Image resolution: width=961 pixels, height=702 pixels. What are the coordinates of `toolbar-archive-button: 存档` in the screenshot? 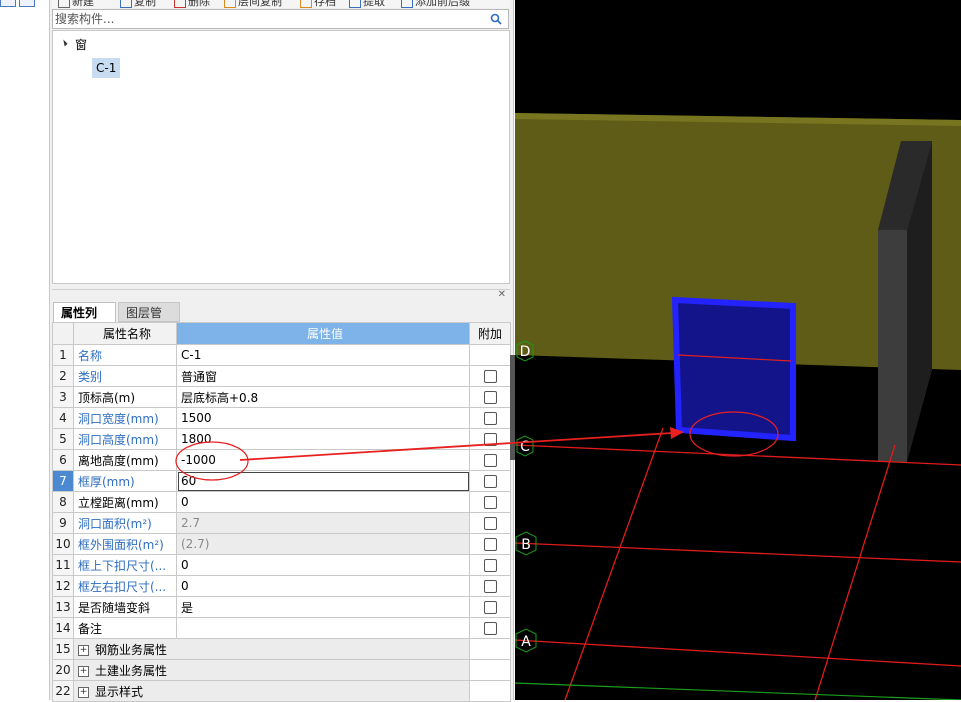 It's located at (318, 4).